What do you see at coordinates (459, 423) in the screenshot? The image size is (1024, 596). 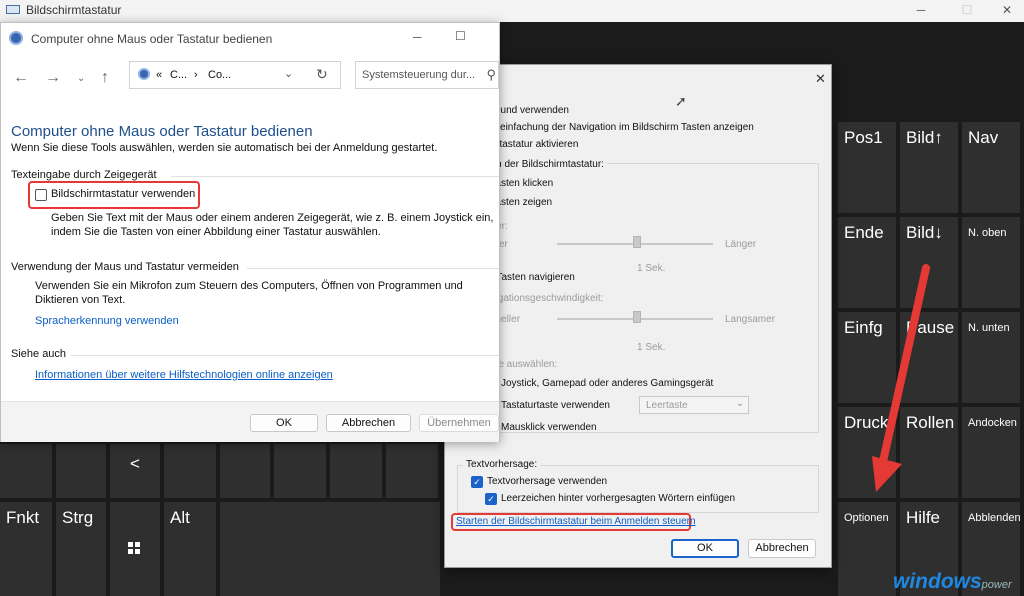 I see `apply-button: Übernehmen` at bounding box center [459, 423].